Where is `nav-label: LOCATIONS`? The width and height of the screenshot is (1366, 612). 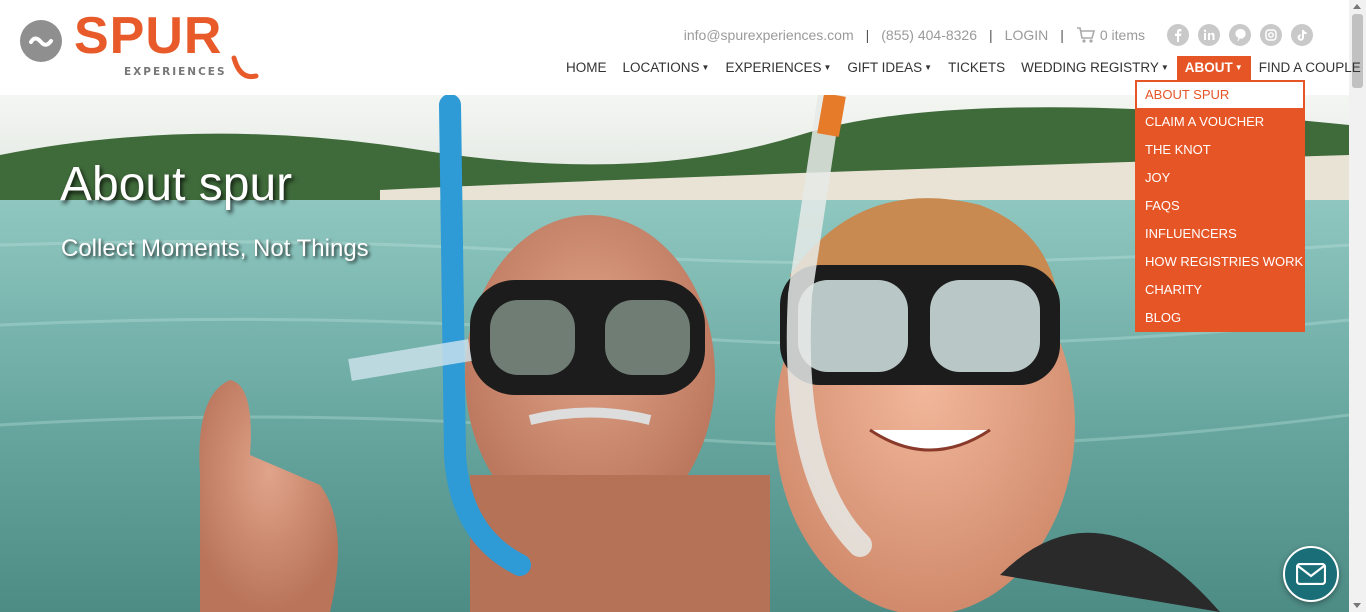
nav-label: LOCATIONS is located at coordinates (661, 67).